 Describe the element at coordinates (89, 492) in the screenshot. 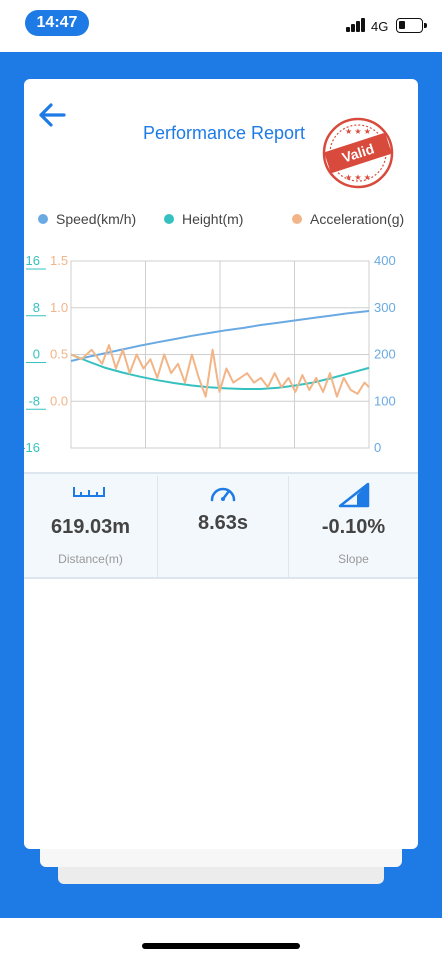

I see `ruler-icon` at that location.